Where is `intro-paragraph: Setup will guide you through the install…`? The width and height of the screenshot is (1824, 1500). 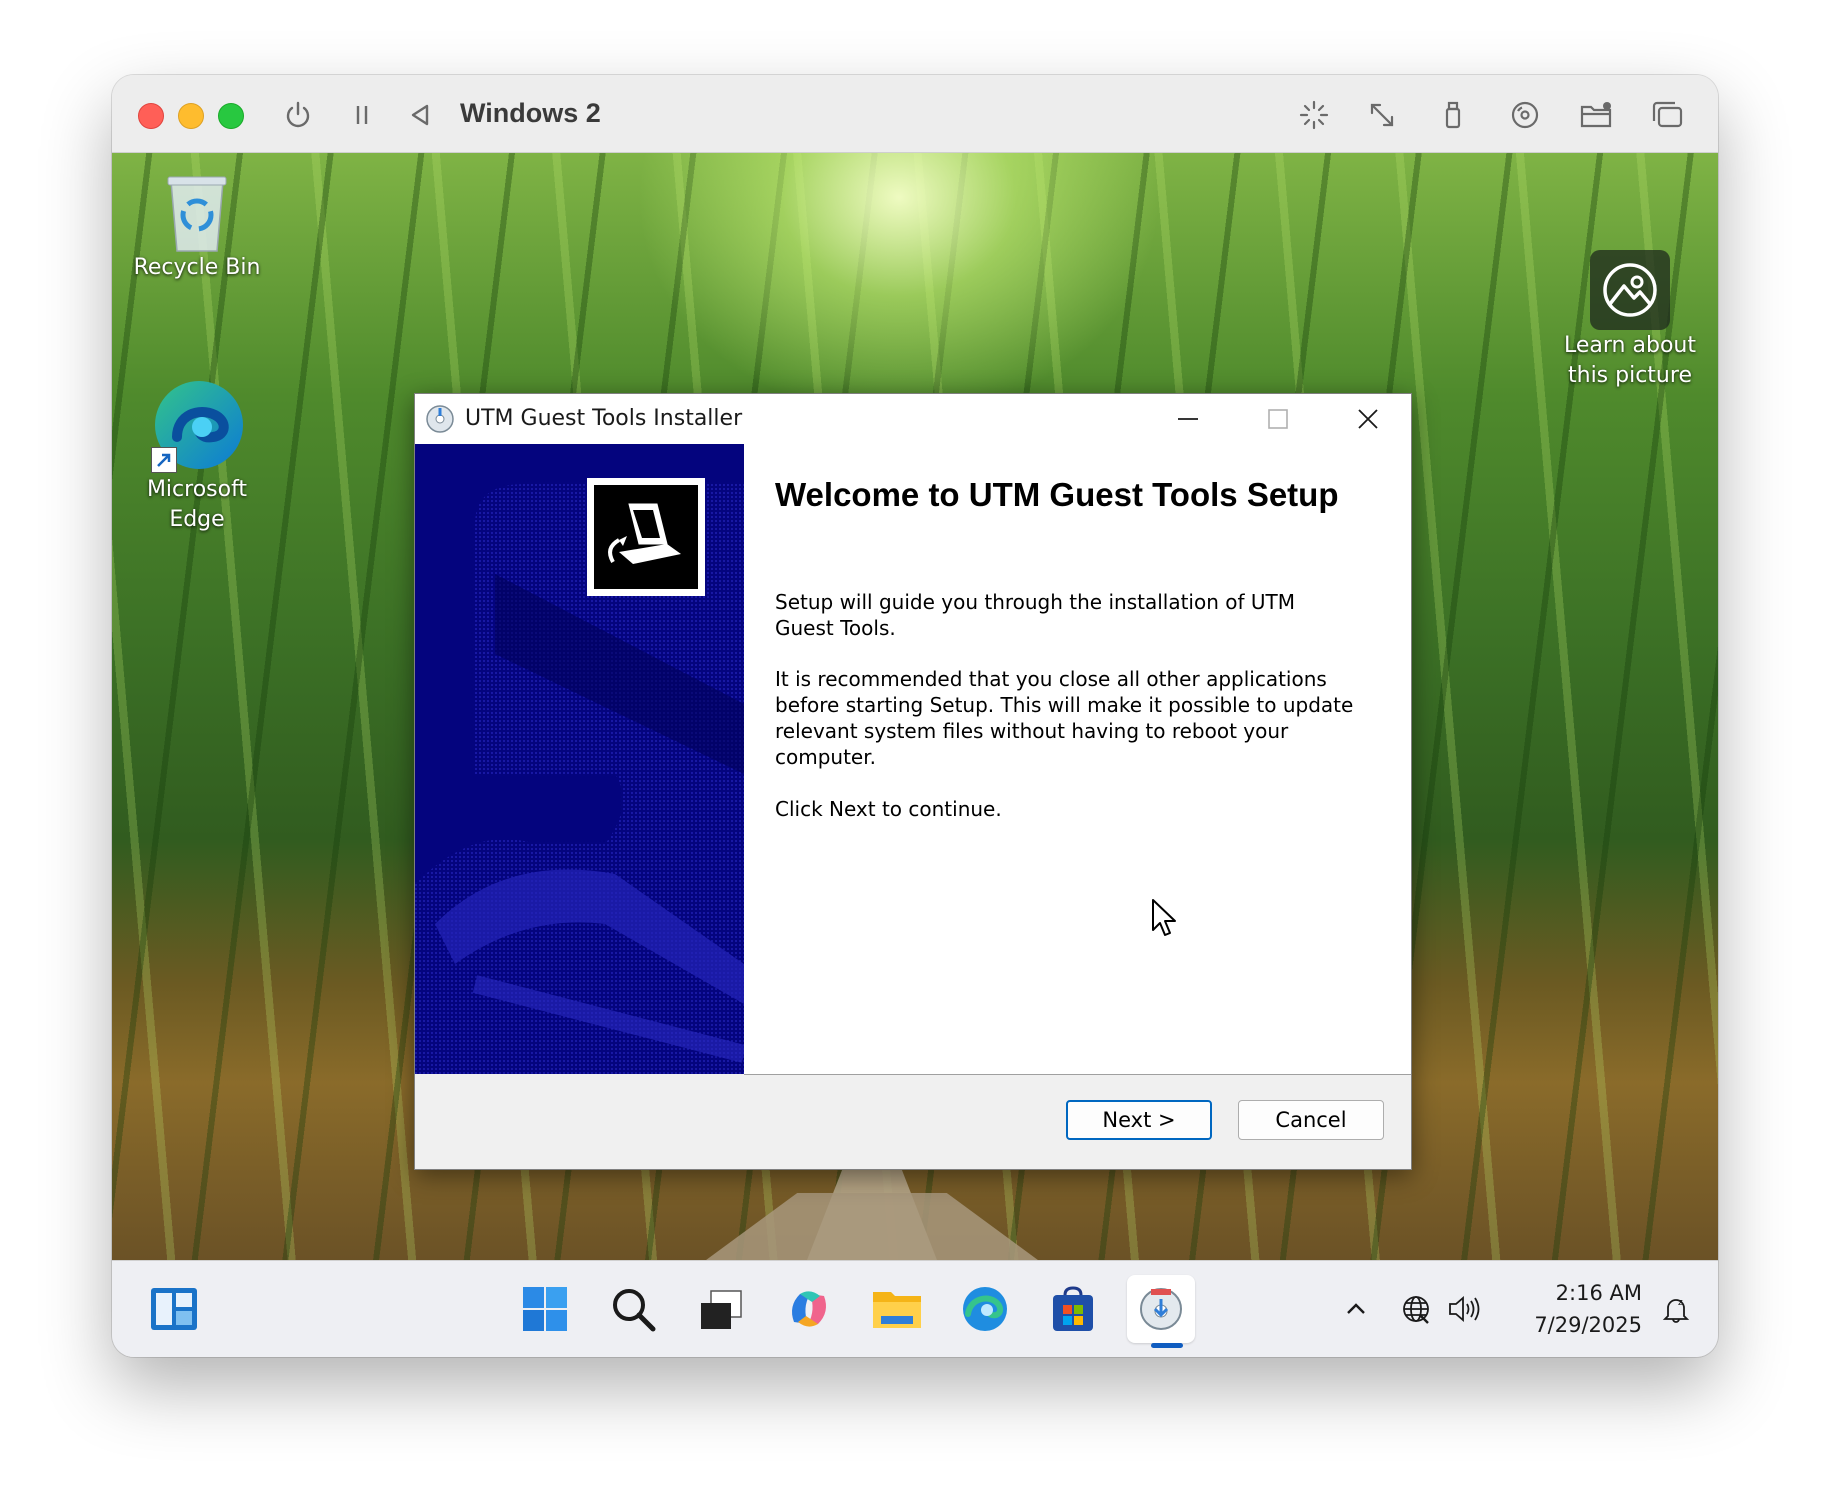
intro-paragraph: Setup will guide you through the install… is located at coordinates (1035, 615).